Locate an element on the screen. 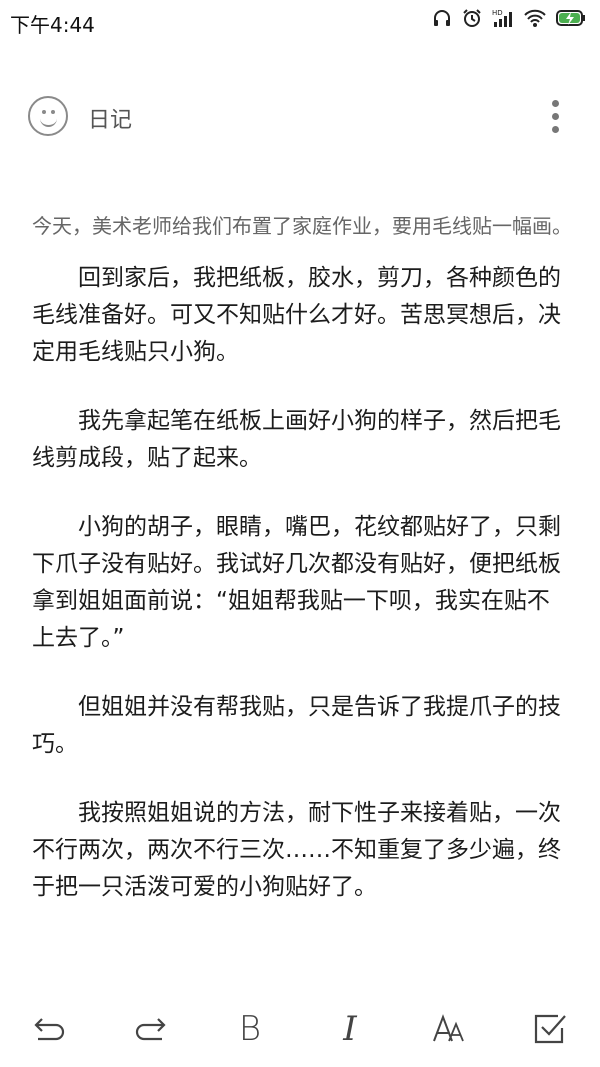 The image size is (600, 1067). folder-label: 日记 is located at coordinates (110, 118).